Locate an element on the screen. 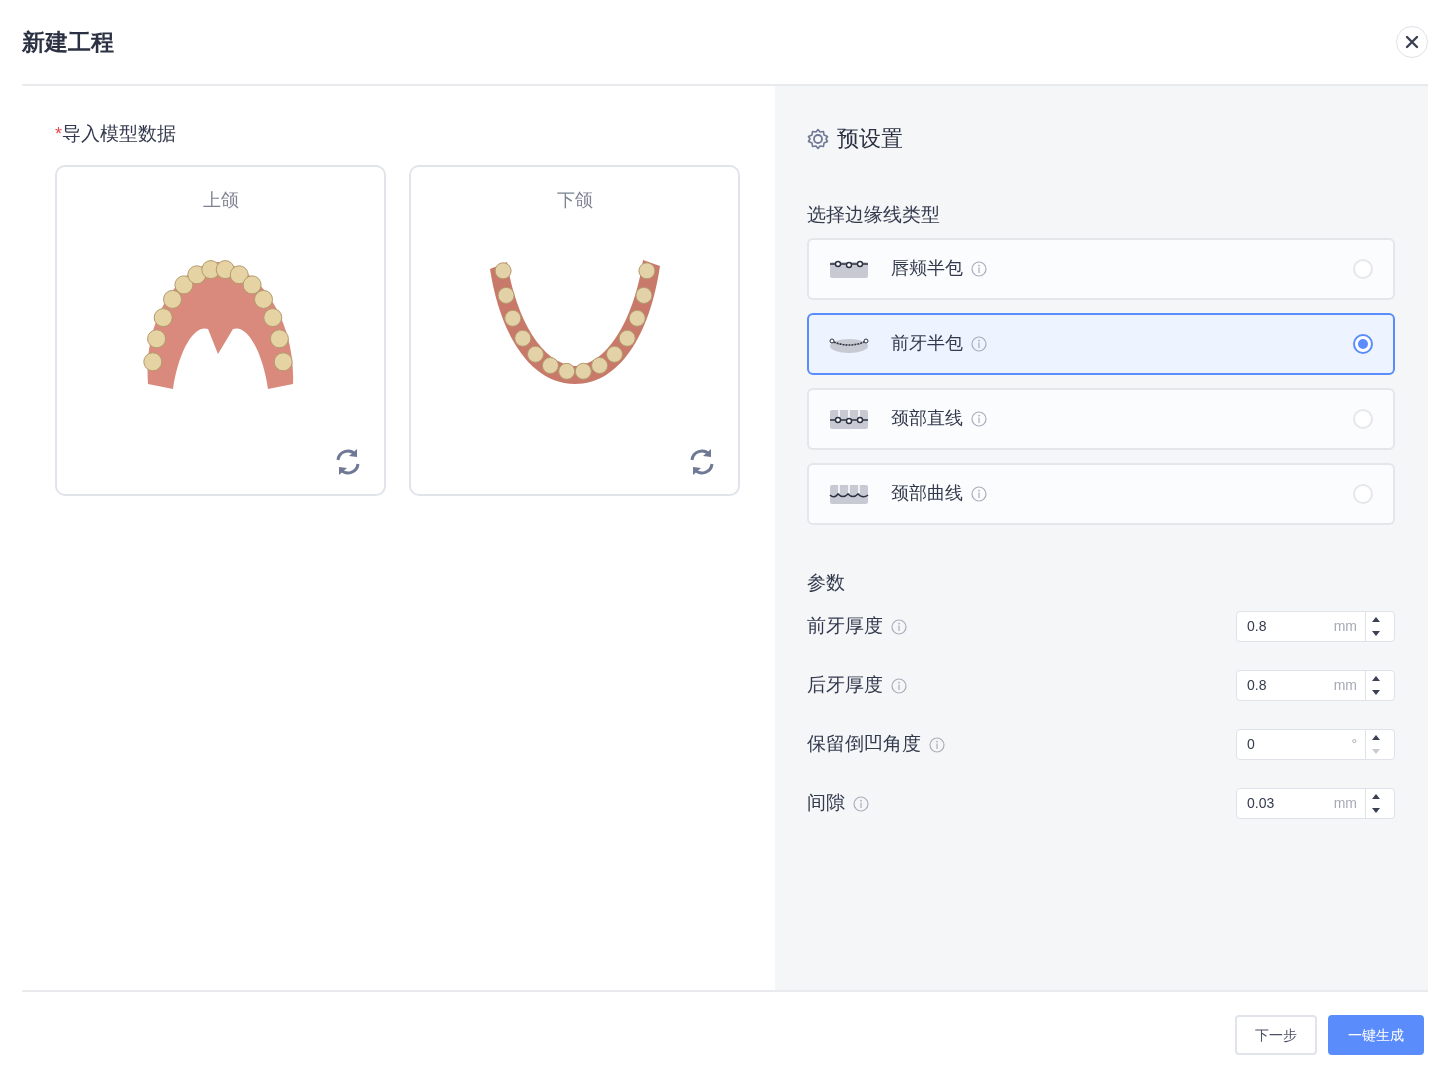 This screenshot has width=1450, height=1080. radio-button is located at coordinates (1363, 343).